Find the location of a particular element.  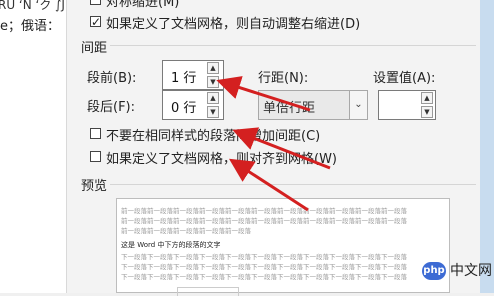

preview-prev-paragraph-end: 前一段落前一段落前一段落前一段落前一段落 is located at coordinates (186, 231).